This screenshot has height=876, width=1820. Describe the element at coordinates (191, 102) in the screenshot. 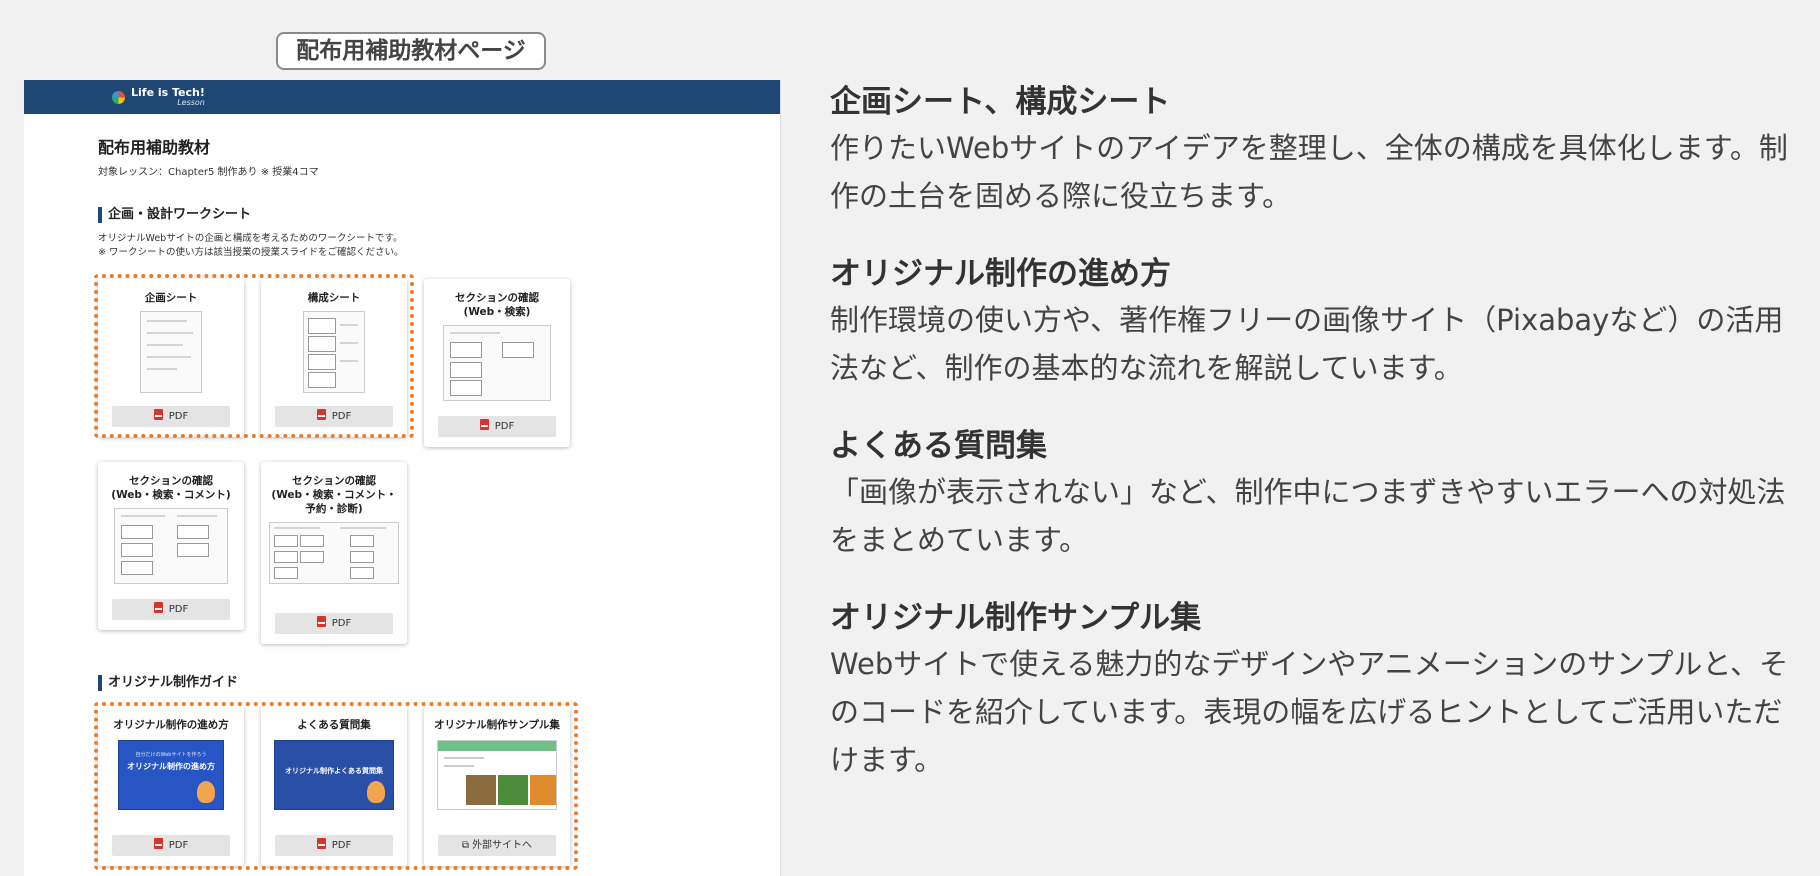

I see `logo-sub: Lesson` at that location.